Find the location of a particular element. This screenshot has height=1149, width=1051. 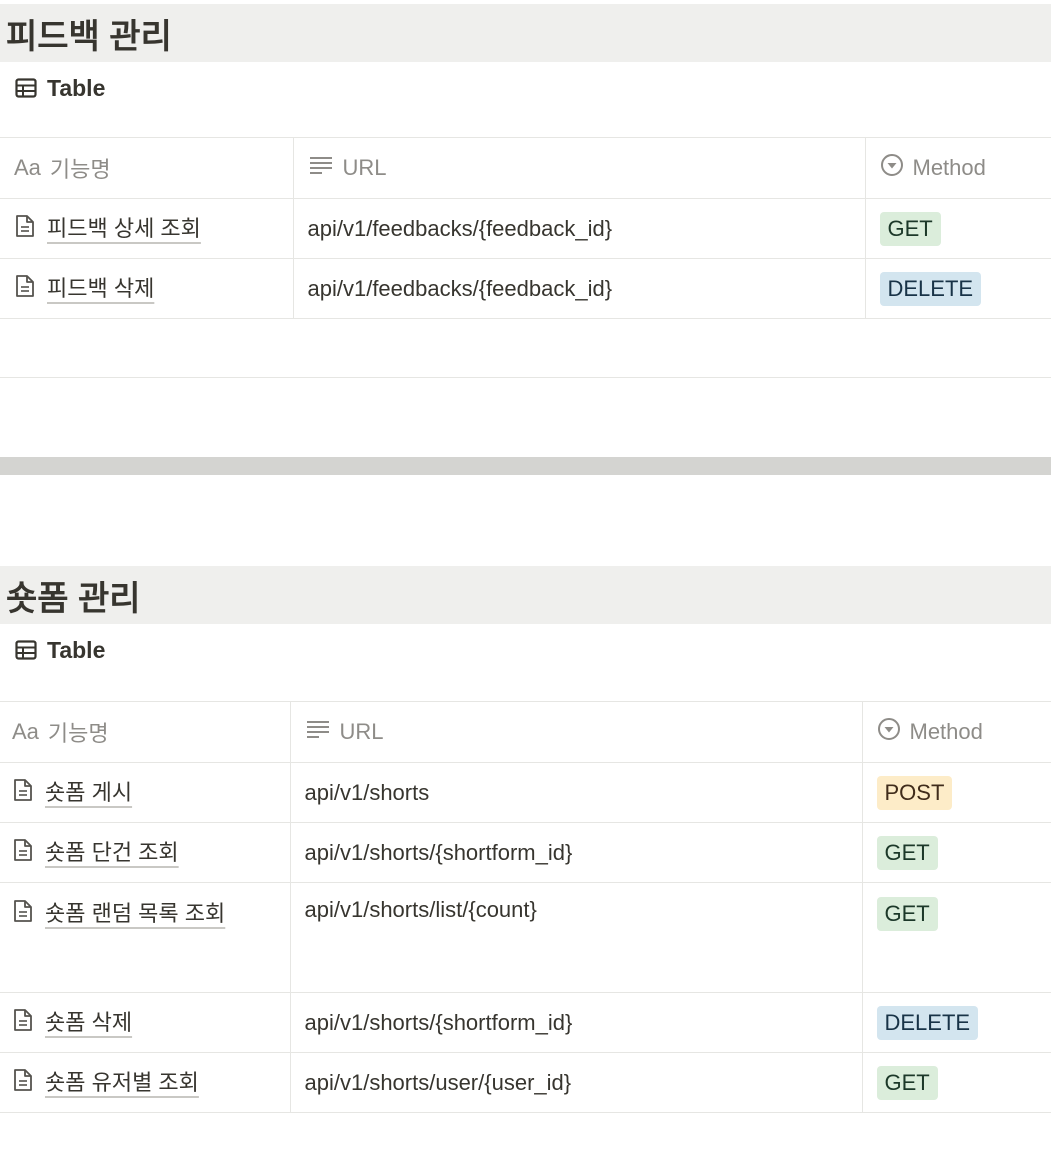

table-row: 숏폼 게시 api/v1/shorts POST is located at coordinates (525, 792).